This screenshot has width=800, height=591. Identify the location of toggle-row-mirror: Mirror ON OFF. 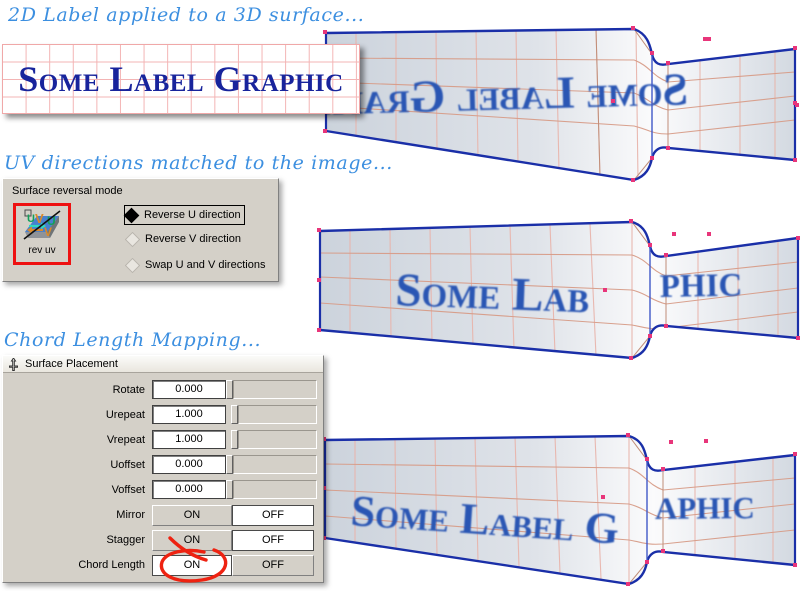
(163, 515).